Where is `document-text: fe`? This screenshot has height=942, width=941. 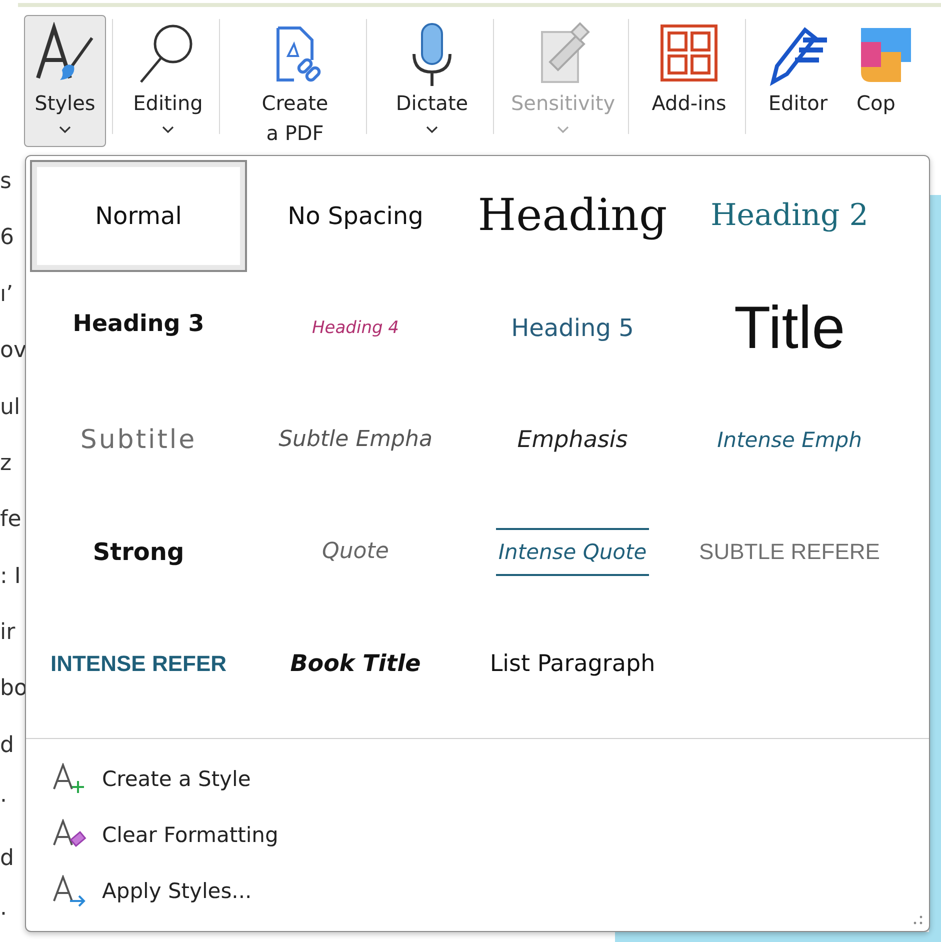 document-text: fe is located at coordinates (11, 520).